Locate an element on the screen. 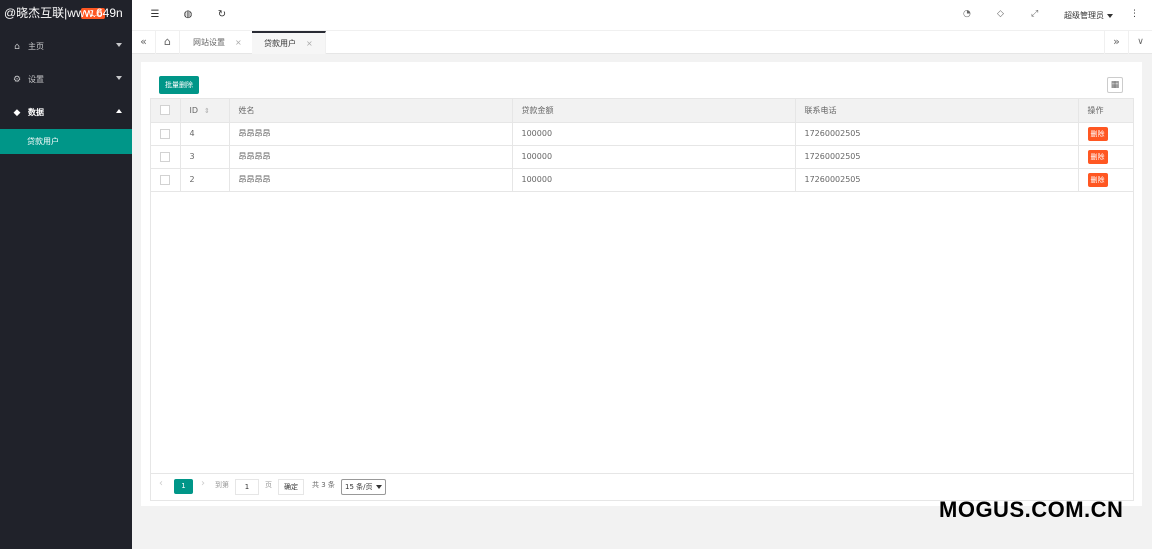 The height and width of the screenshot is (549, 1152). goto-page-input: 1 is located at coordinates (247, 487).